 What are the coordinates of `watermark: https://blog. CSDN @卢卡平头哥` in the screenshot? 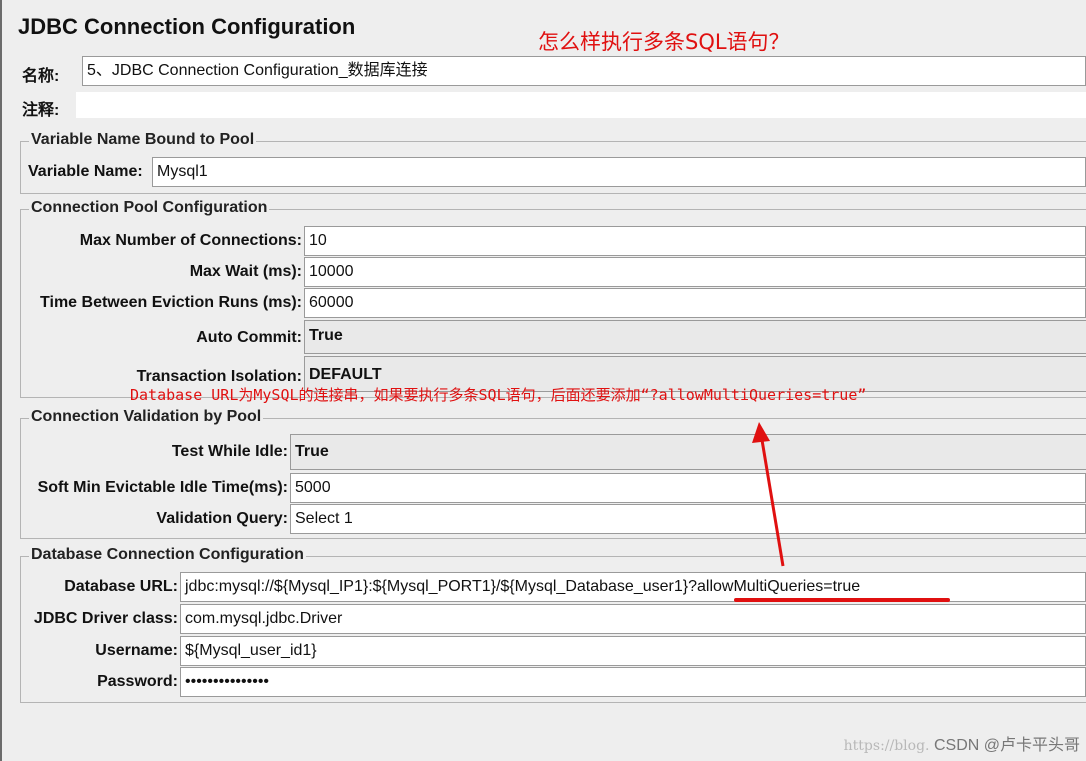 It's located at (962, 743).